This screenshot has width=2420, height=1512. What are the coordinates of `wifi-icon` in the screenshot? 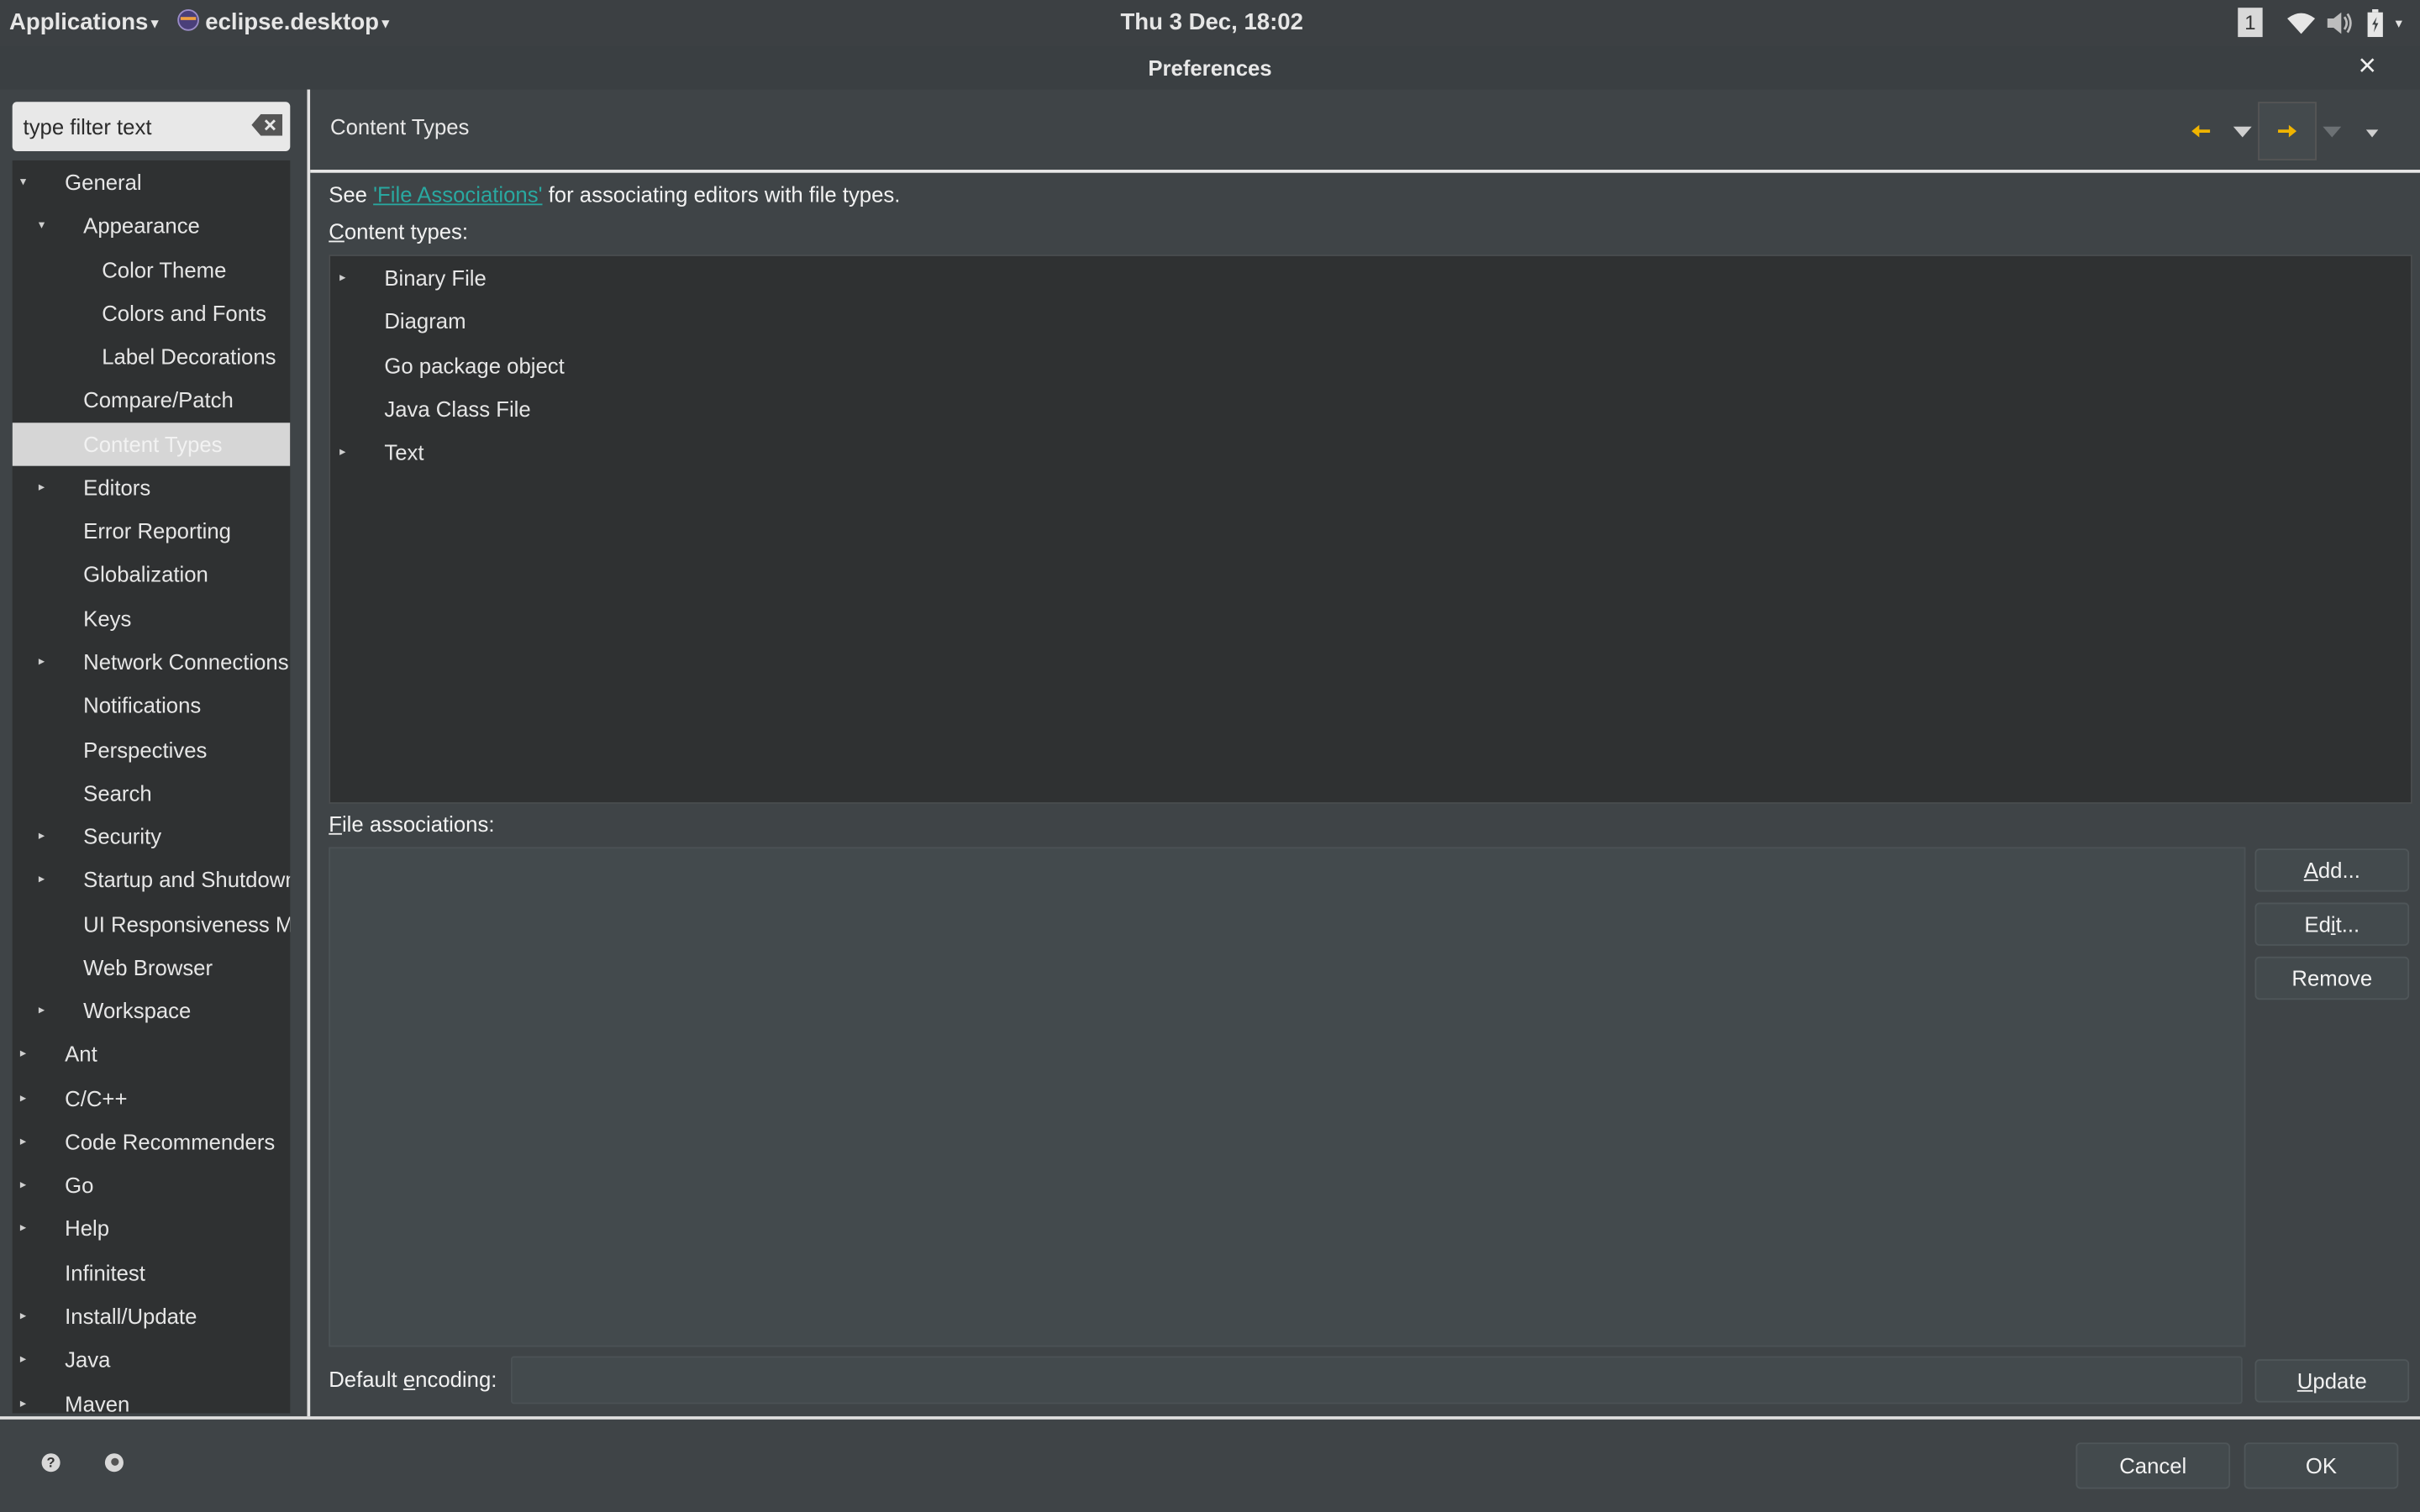 It's located at (2301, 23).